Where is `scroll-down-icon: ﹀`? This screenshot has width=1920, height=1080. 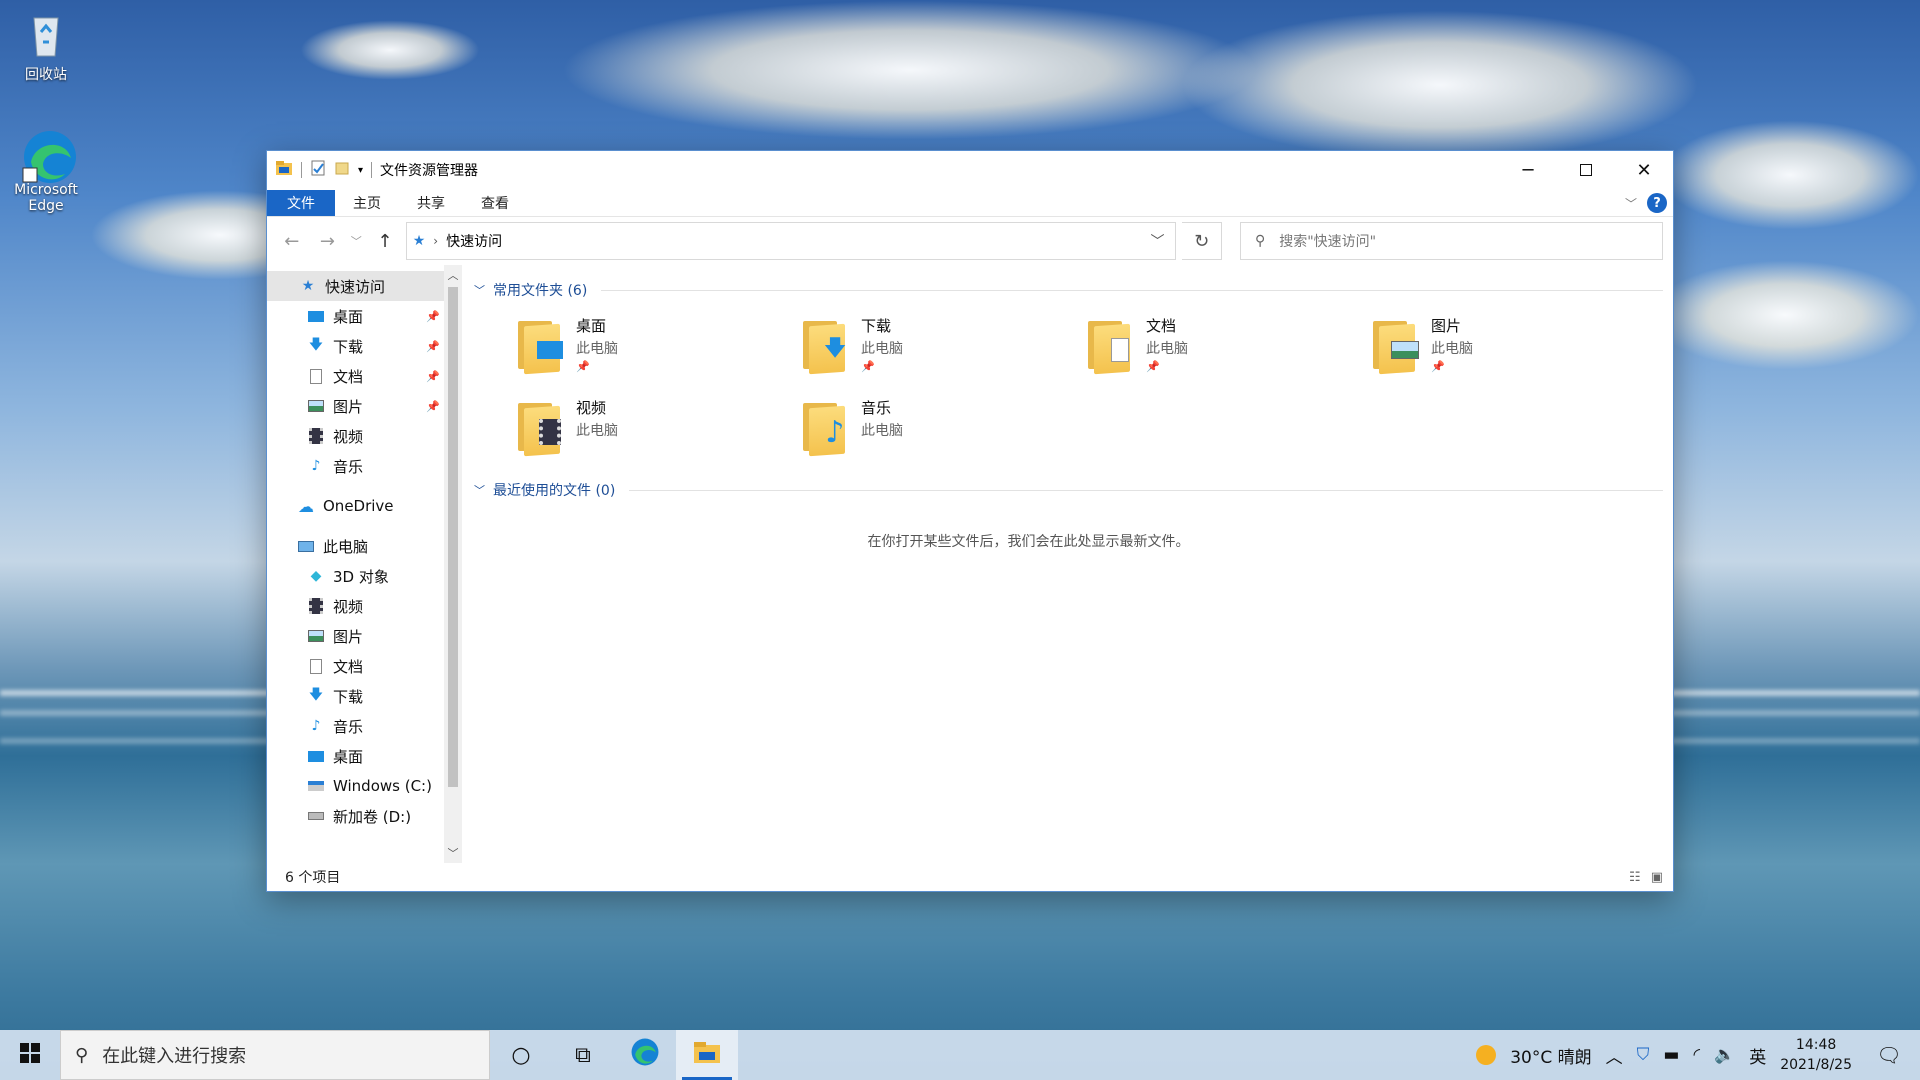 scroll-down-icon: ﹀ is located at coordinates (453, 853).